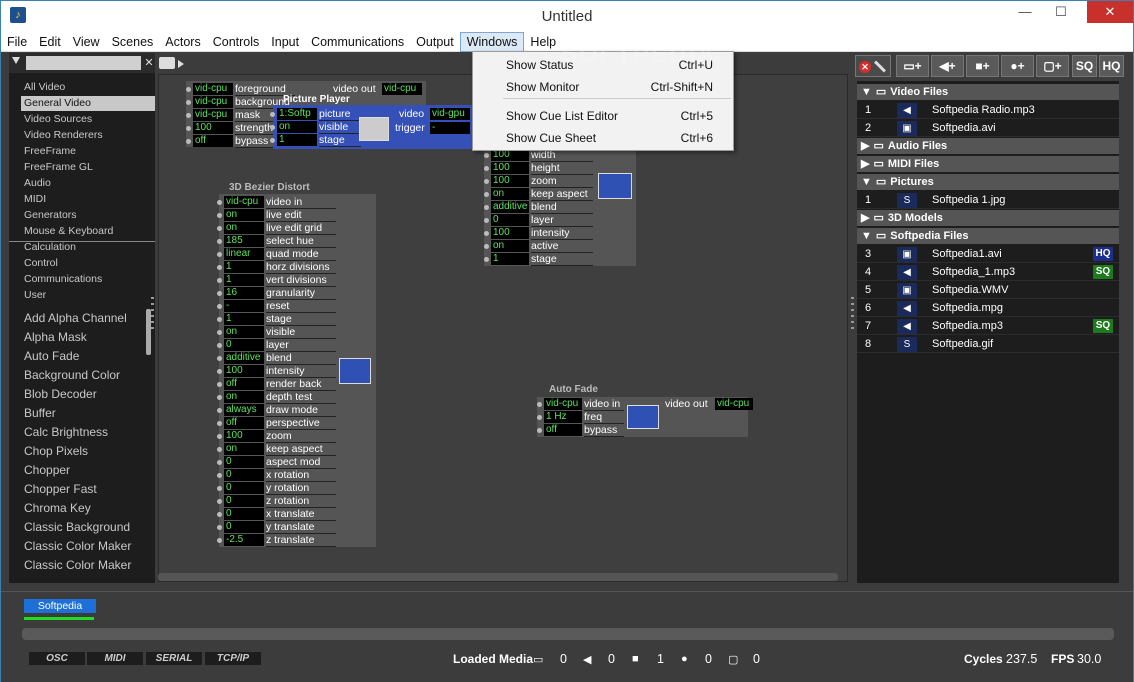 This screenshot has height=682, width=1134. What do you see at coordinates (115, 658) in the screenshot?
I see `midi-button: MIDI` at bounding box center [115, 658].